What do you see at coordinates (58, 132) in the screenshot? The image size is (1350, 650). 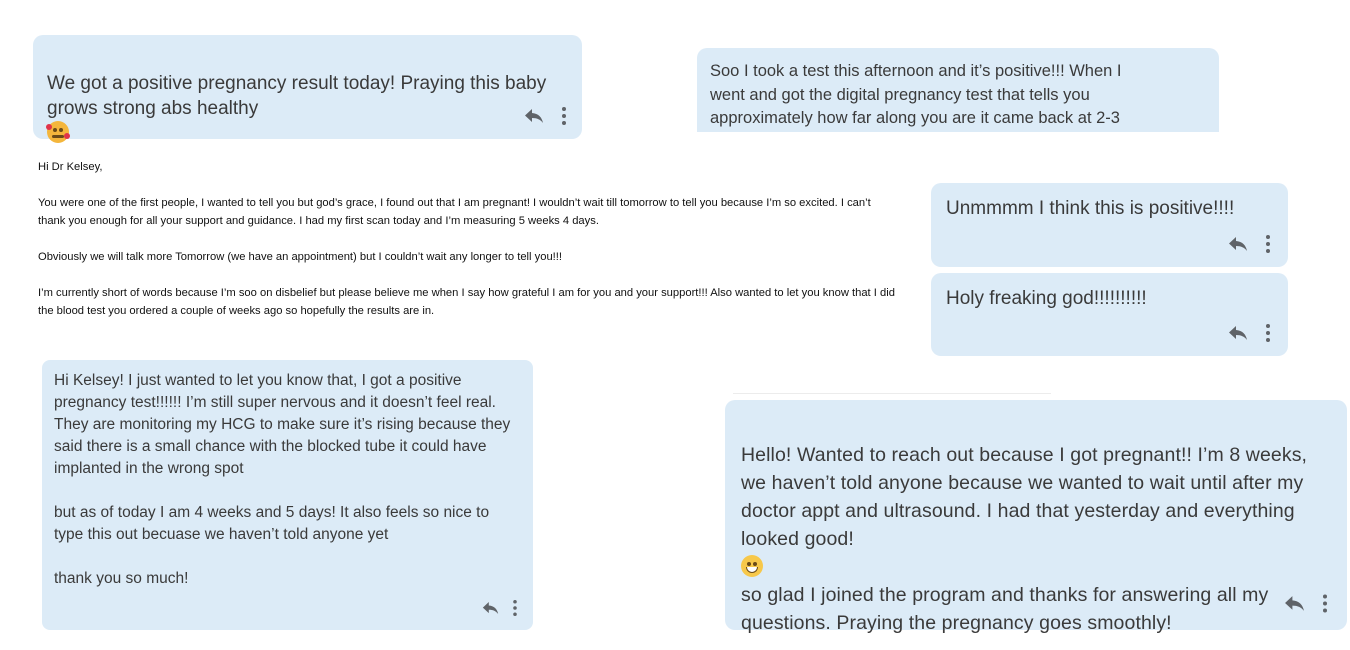 I see `smiling-face-with-hearts-icon` at bounding box center [58, 132].